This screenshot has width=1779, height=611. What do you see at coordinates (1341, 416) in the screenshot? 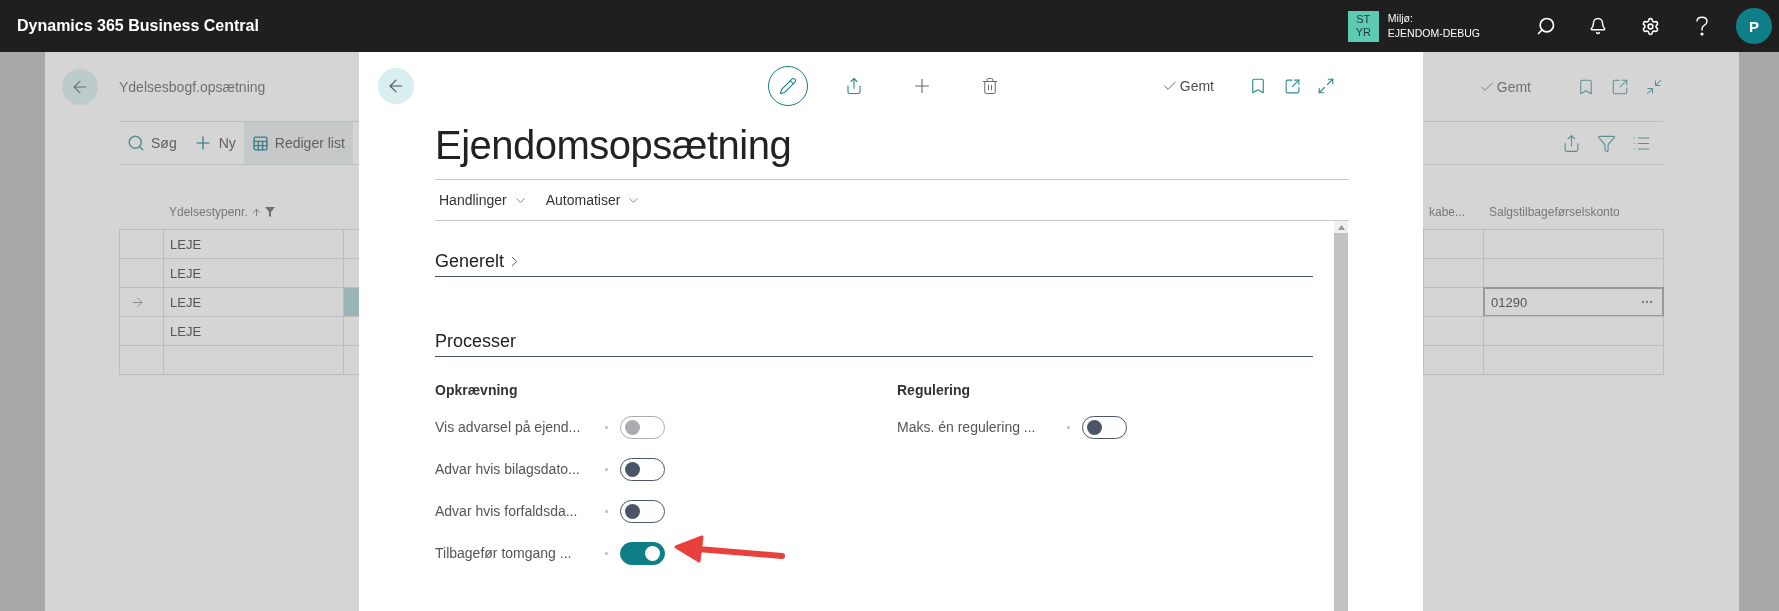
I see `scrollbar` at bounding box center [1341, 416].